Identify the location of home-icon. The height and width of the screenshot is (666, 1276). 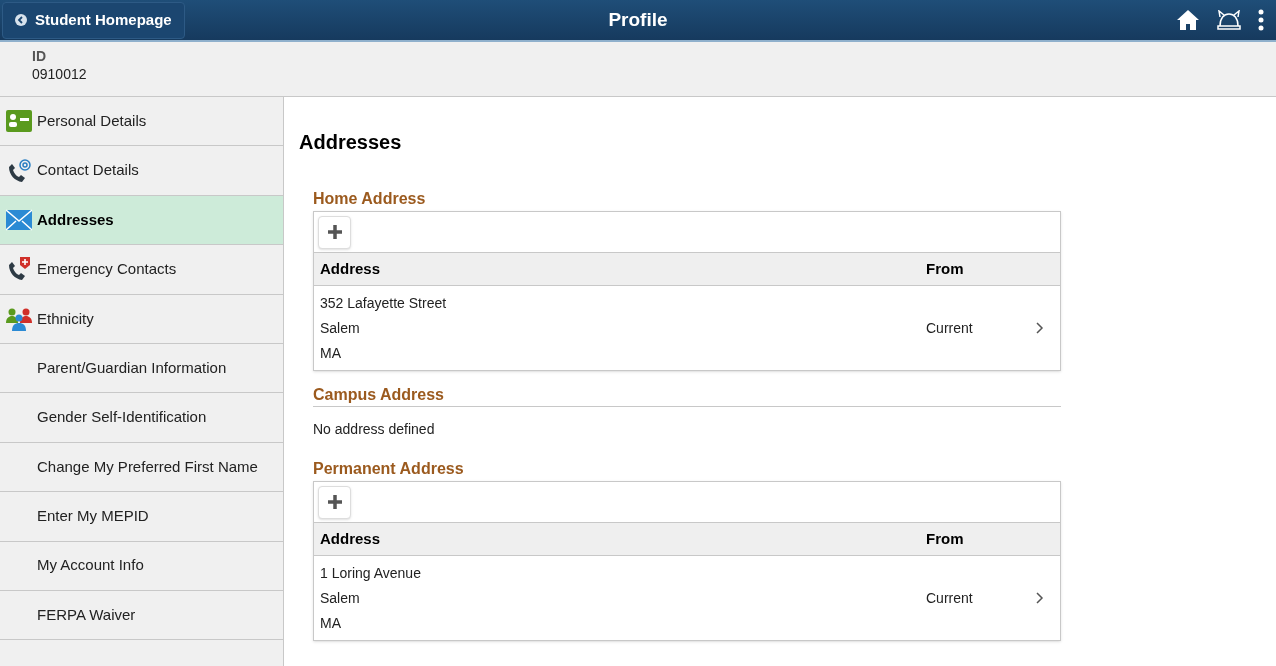
(1188, 20).